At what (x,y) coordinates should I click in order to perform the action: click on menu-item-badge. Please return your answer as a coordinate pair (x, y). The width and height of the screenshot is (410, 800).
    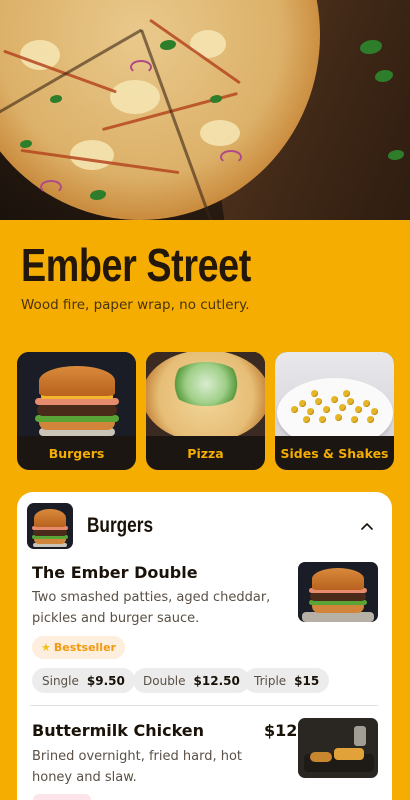
    Looking at the image, I should click on (62, 797).